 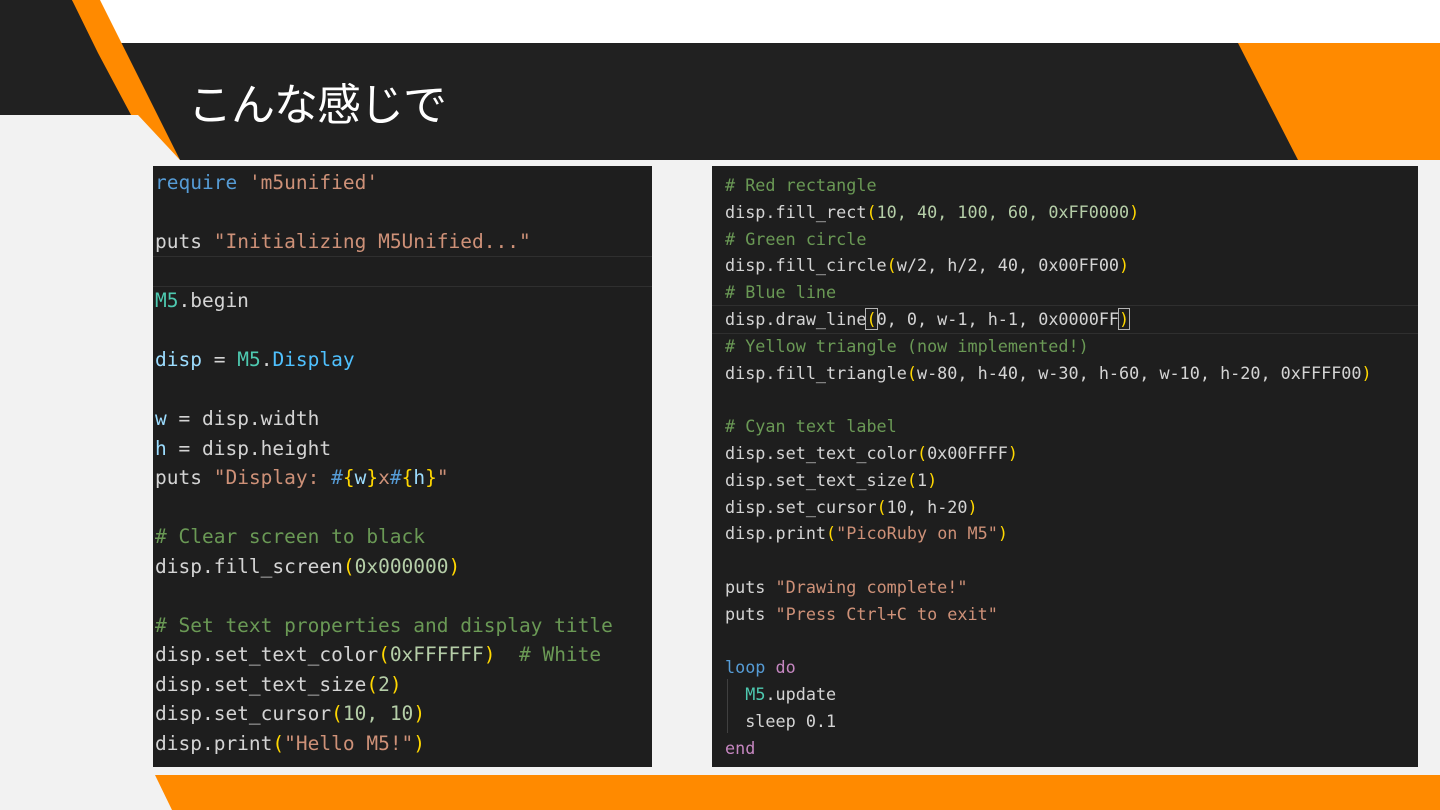 I want to click on code-token: 'm5unified', so click(x=313, y=182).